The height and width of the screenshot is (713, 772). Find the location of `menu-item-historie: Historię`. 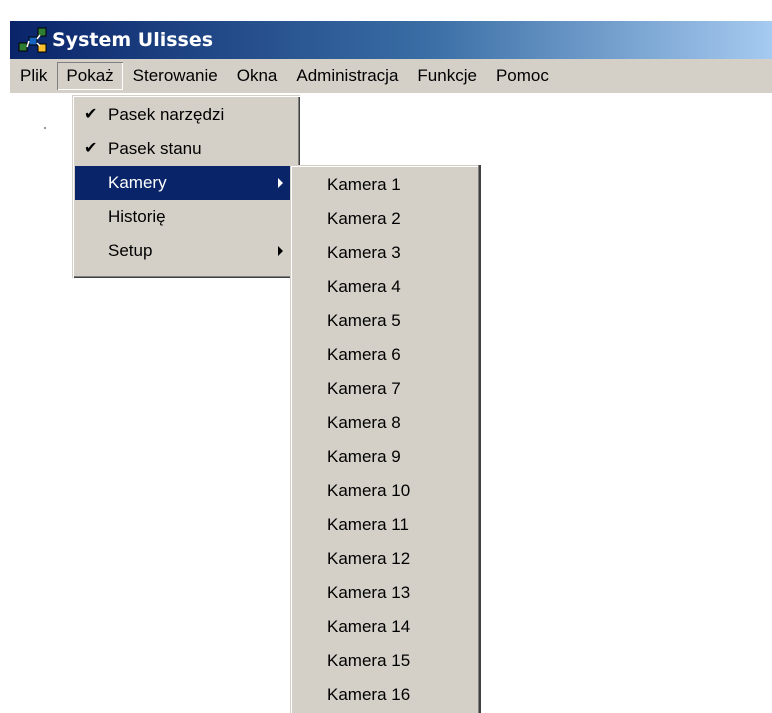

menu-item-historie: Historię is located at coordinates (186, 217).